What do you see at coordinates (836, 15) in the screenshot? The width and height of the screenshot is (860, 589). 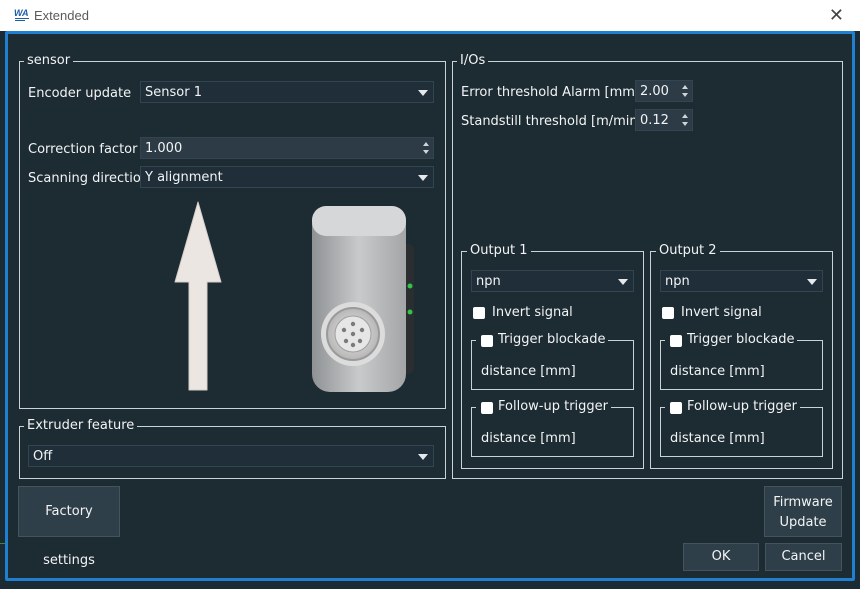 I see `close-icon: ✕` at bounding box center [836, 15].